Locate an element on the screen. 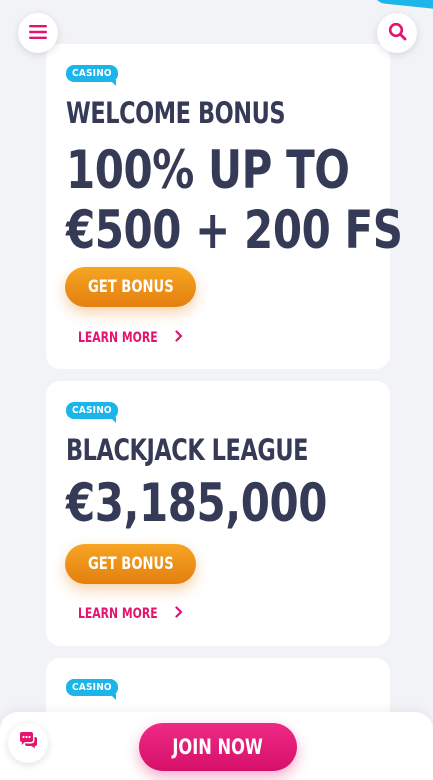 The width and height of the screenshot is (433, 780). promo-title: BLACKJACK LEAGUE is located at coordinates (187, 450).